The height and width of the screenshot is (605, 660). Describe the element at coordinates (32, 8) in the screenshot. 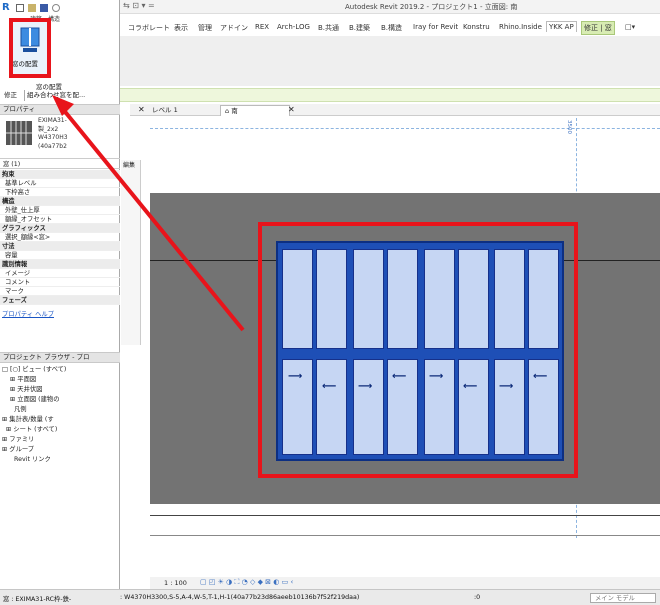

I see `open-folder-icon` at that location.